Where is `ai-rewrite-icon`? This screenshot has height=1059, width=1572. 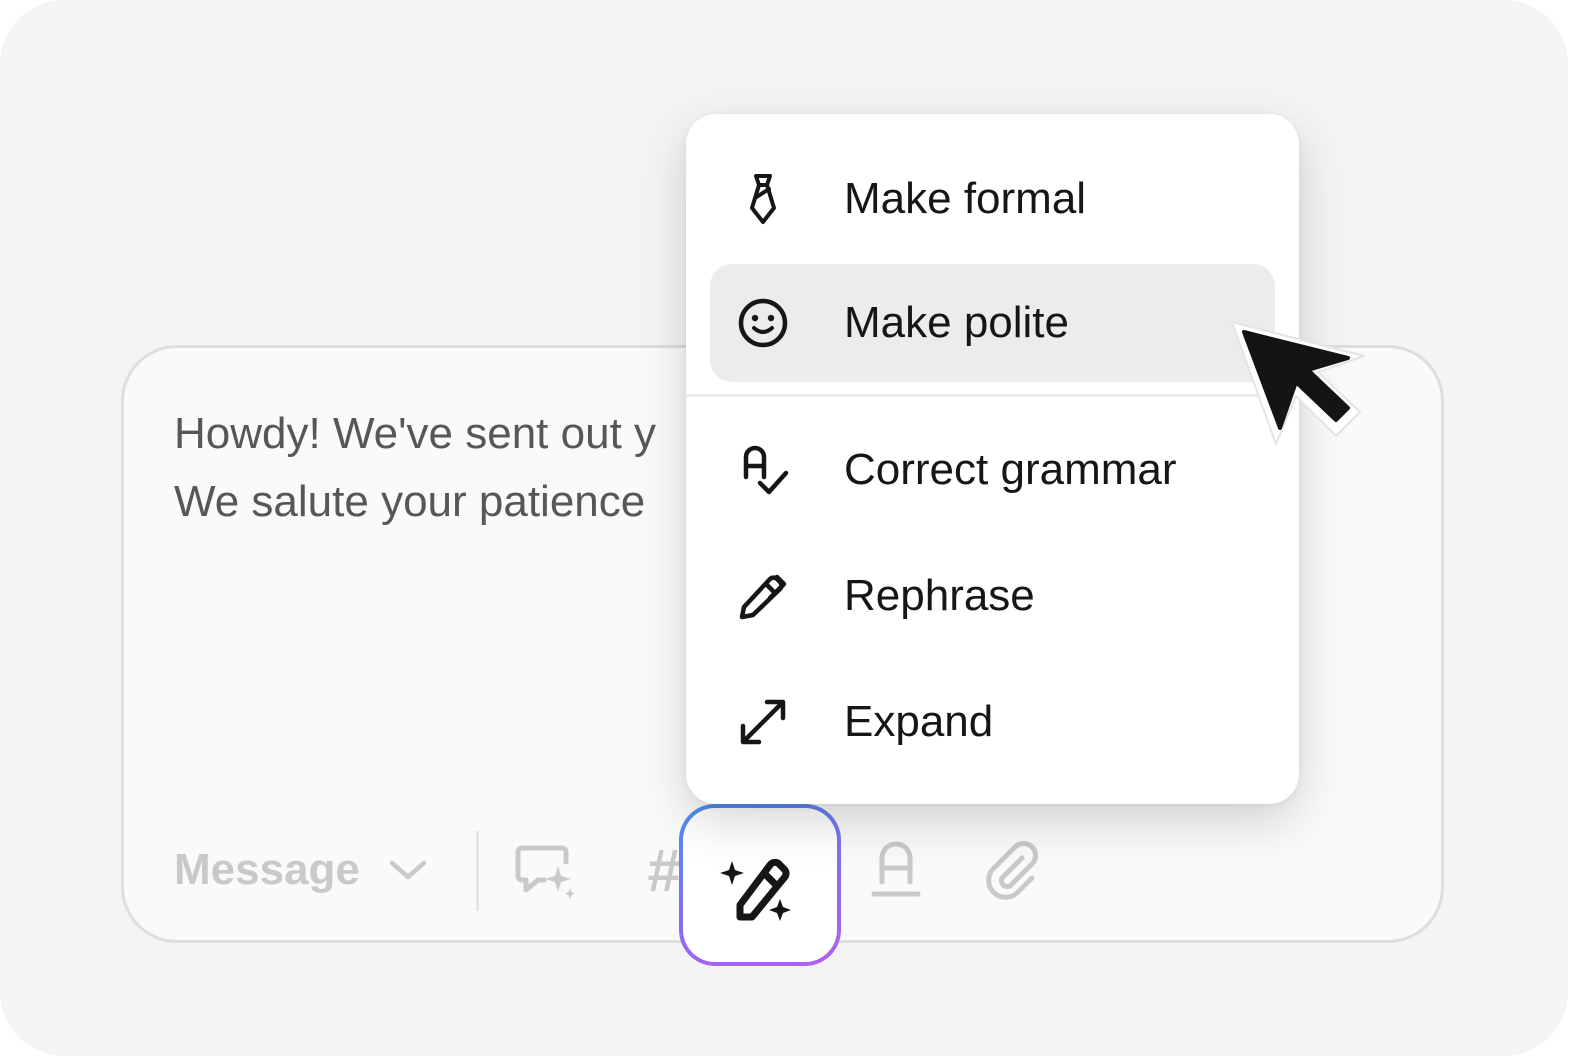
ai-rewrite-icon is located at coordinates (755, 889).